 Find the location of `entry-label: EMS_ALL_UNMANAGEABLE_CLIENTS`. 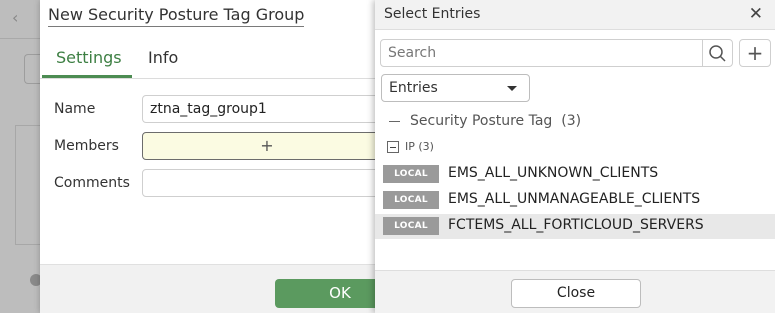

entry-label: EMS_ALL_UNMANAGEABLE_CLIENTS is located at coordinates (574, 199).